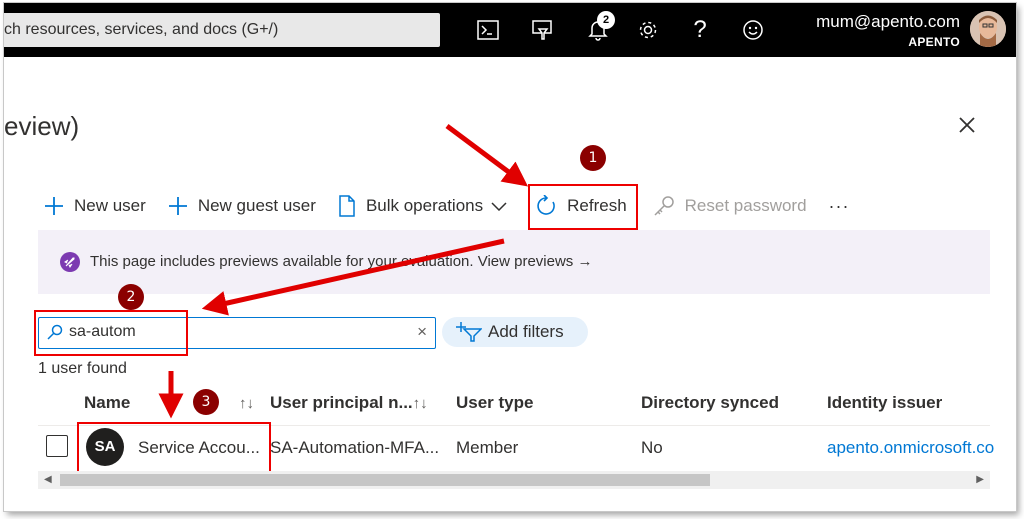  What do you see at coordinates (174, 448) in the screenshot?
I see `name-highlight-box` at bounding box center [174, 448].